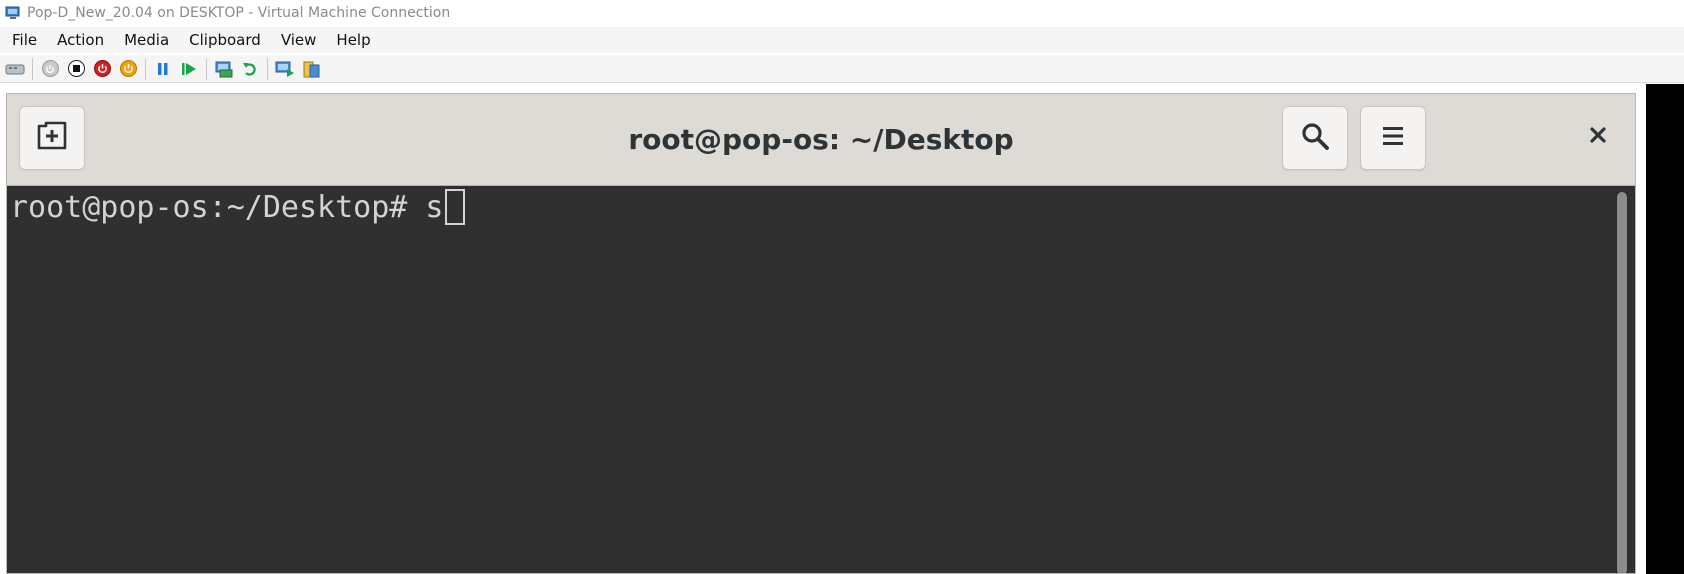 The width and height of the screenshot is (1684, 574). Describe the element at coordinates (50, 69) in the screenshot. I see `start-icon` at that location.